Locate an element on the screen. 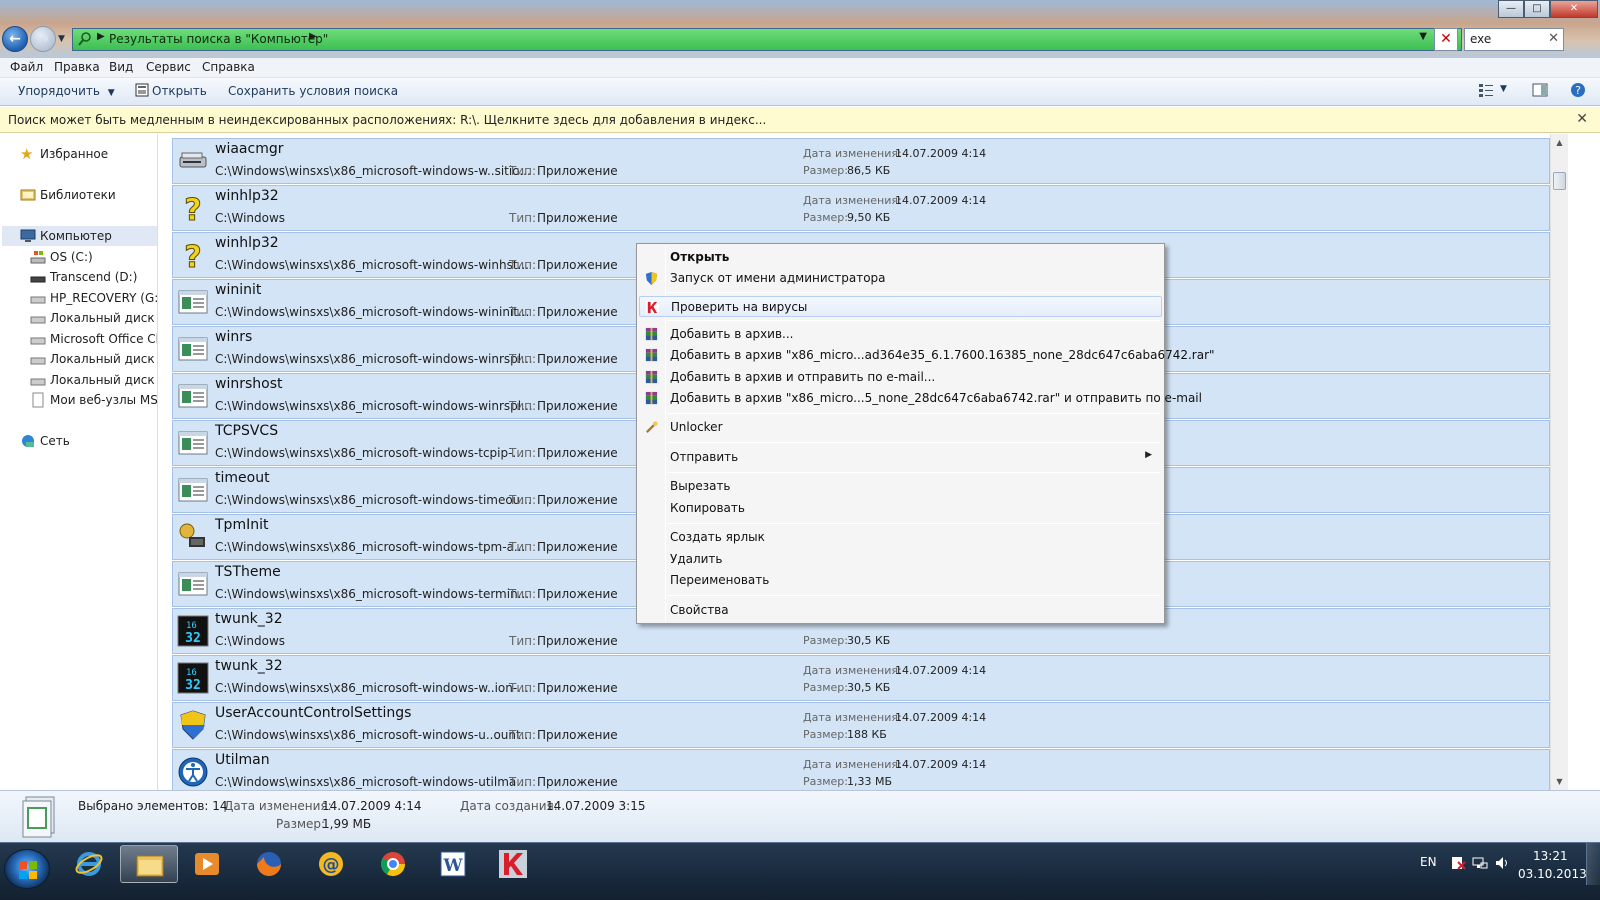 Image resolution: width=1600 pixels, height=900 pixels. taskbar-word: W is located at coordinates (453, 864).